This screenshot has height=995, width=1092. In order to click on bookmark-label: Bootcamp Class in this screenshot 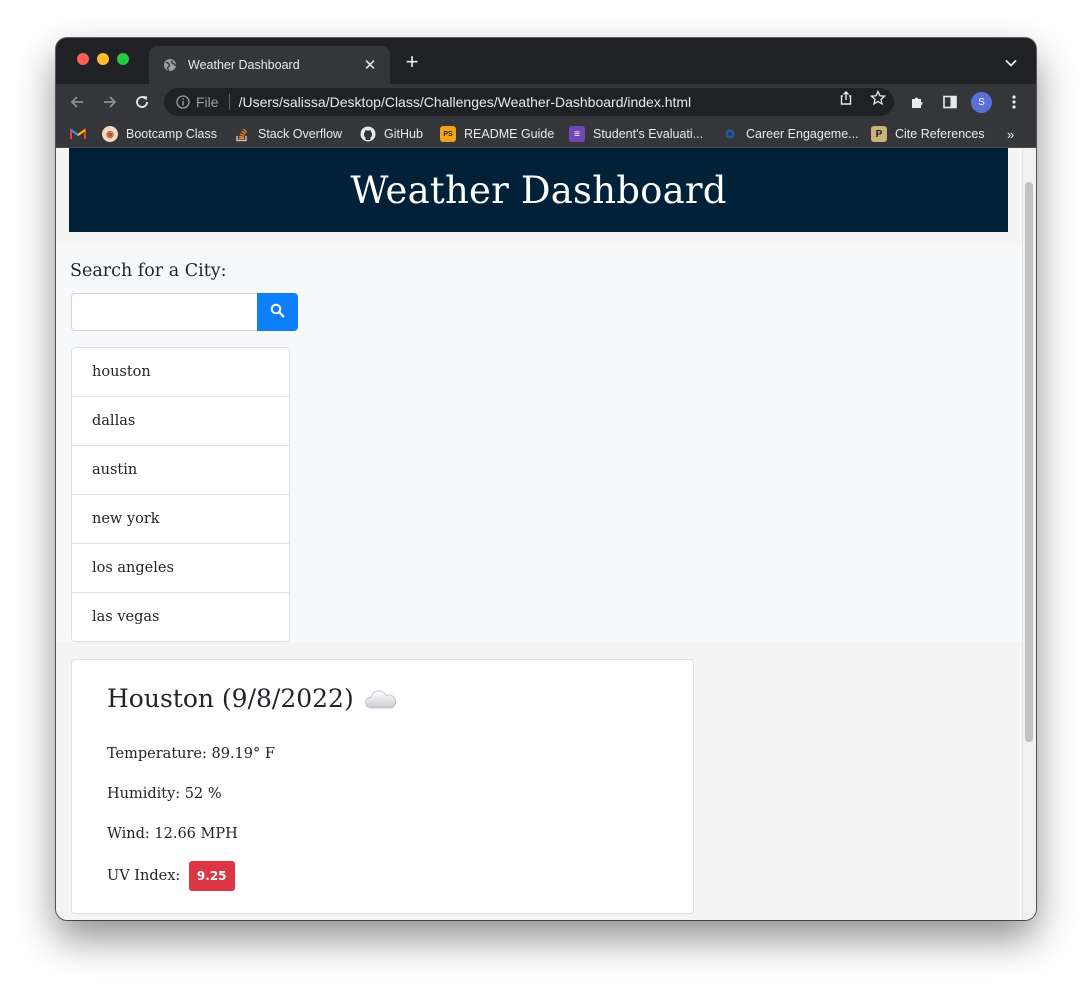, I will do `click(172, 134)`.